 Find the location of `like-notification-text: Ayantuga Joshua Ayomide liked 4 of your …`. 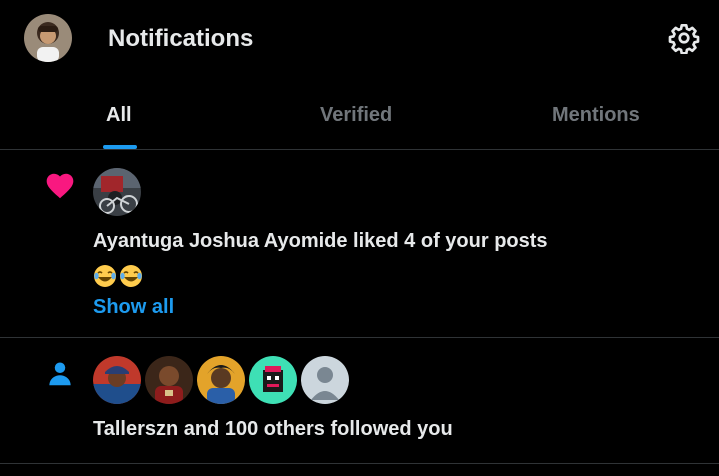

like-notification-text: Ayantuga Joshua Ayomide liked 4 of your … is located at coordinates (320, 241).